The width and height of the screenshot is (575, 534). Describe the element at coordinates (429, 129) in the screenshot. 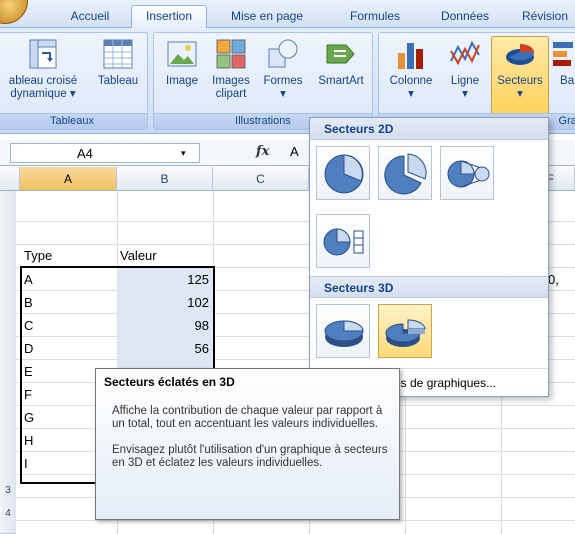

I see `section-header-2d: Secteurs 2D` at that location.